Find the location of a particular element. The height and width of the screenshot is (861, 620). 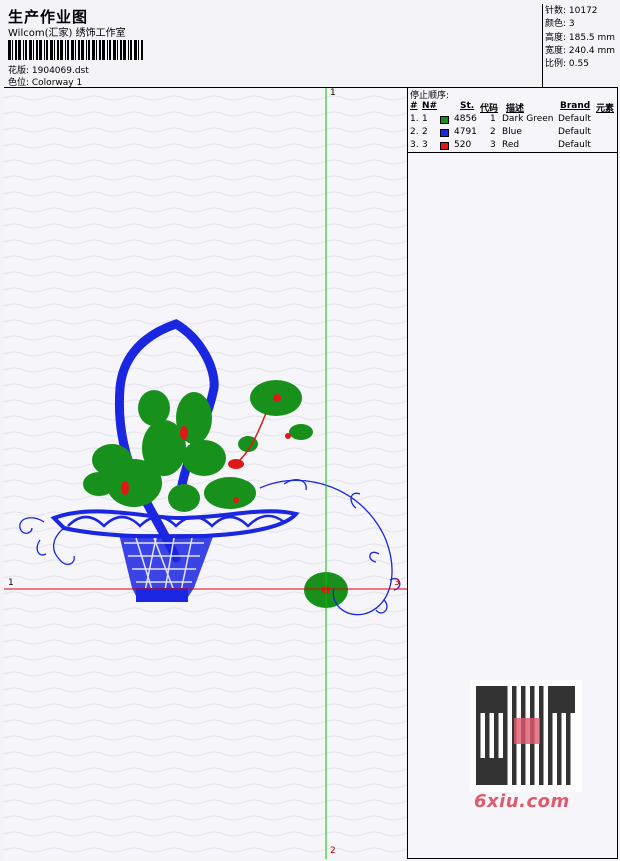

stop-sequence-row: 1. 1 4856 1 Dark Green Default is located at coordinates (513, 120).